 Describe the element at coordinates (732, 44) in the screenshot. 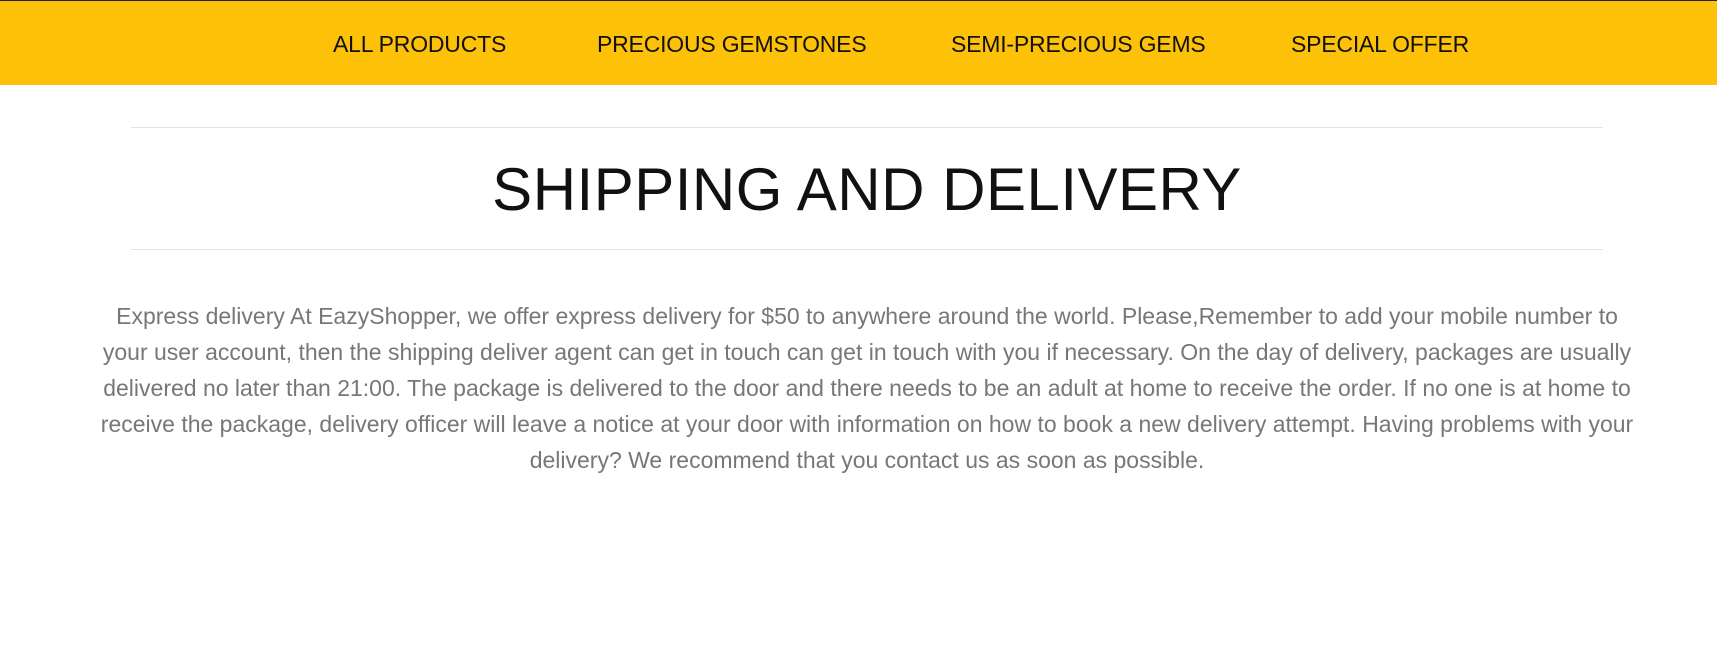

I see `nav-item-precious-gemstones: PRECIOUS GEMSTONES` at that location.